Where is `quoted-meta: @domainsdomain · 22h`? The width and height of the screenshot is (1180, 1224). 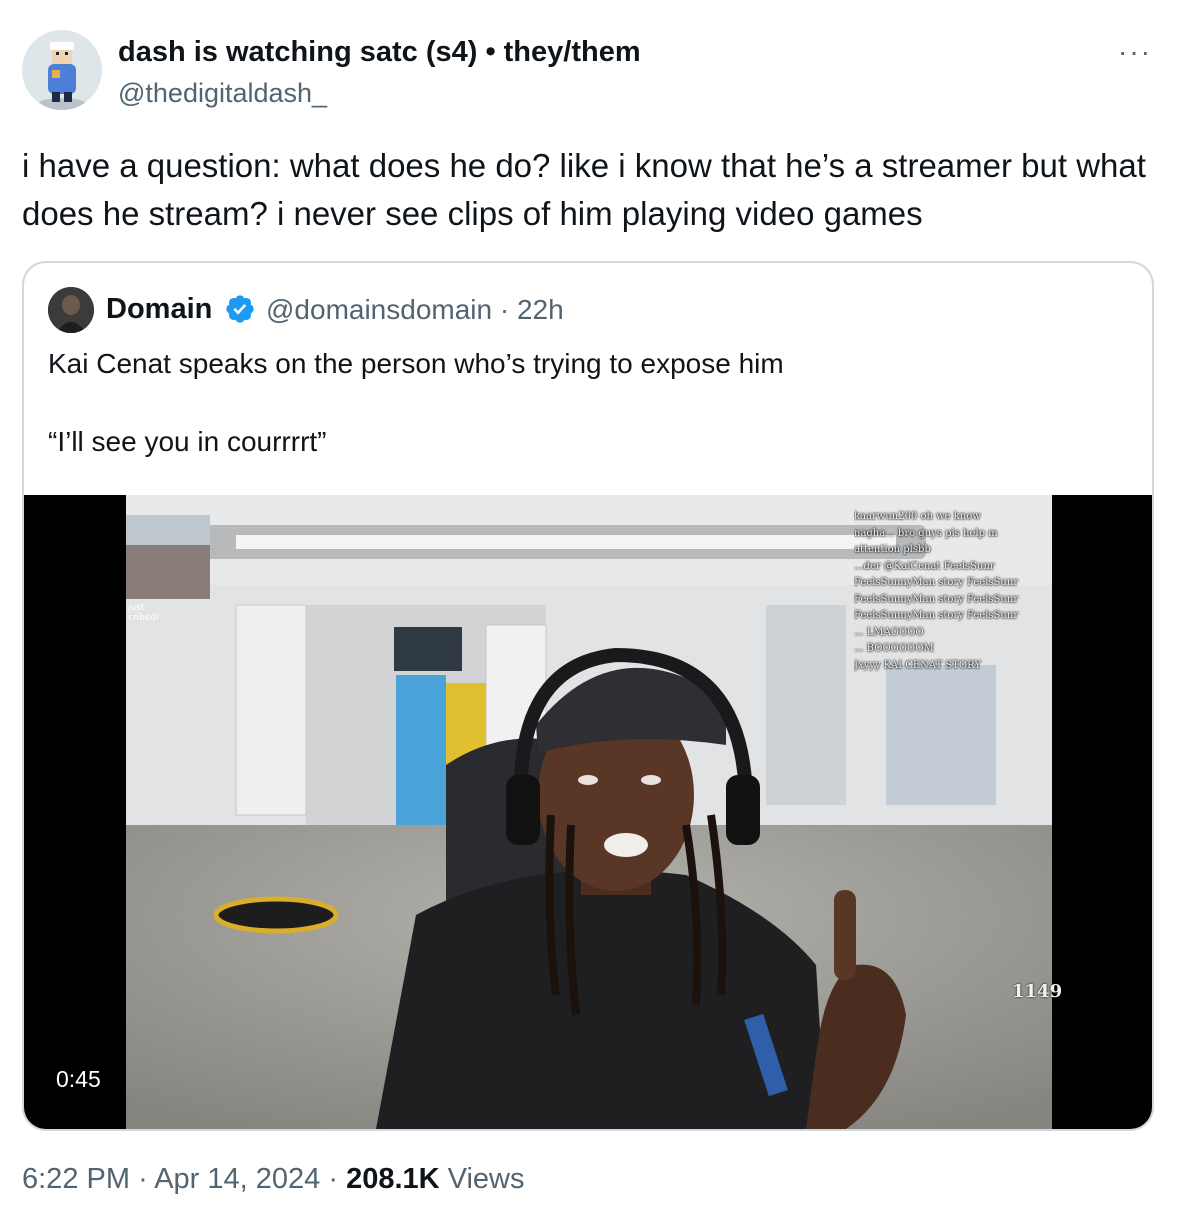 quoted-meta: @domainsdomain · 22h is located at coordinates (415, 310).